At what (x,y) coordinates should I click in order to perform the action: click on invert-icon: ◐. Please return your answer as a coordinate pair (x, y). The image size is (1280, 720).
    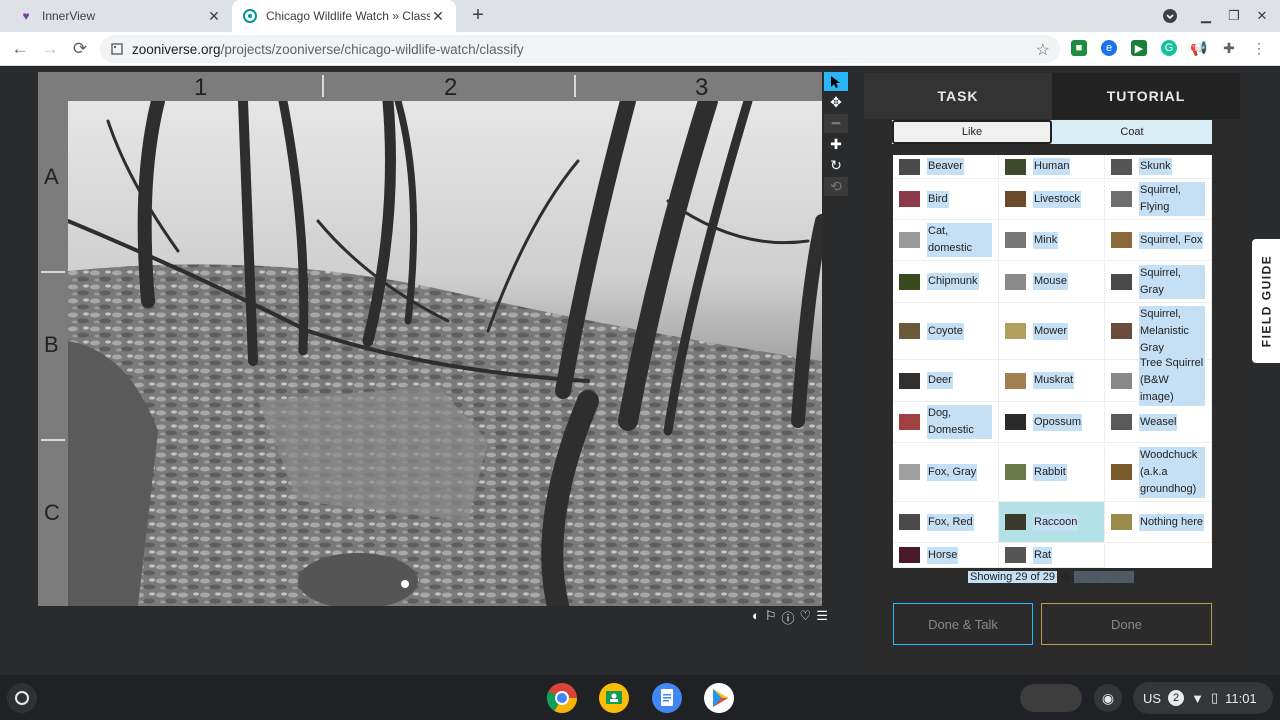
    Looking at the image, I should click on (756, 616).